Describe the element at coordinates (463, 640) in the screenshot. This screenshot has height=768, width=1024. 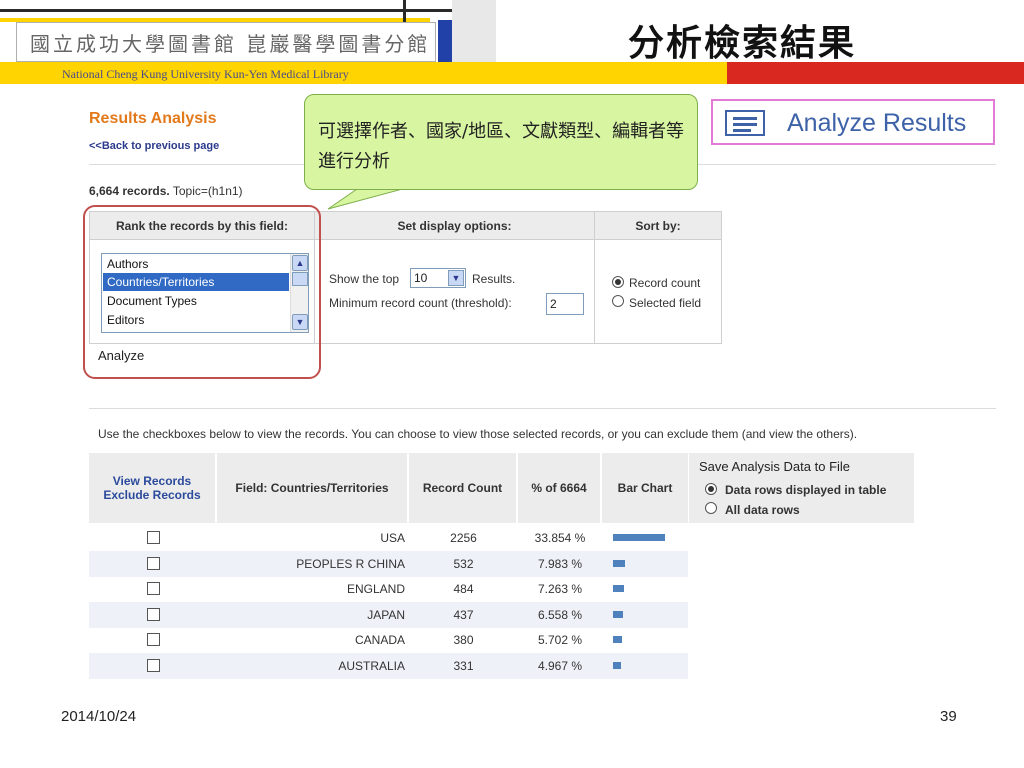
I see `record-count-cell: 380` at that location.